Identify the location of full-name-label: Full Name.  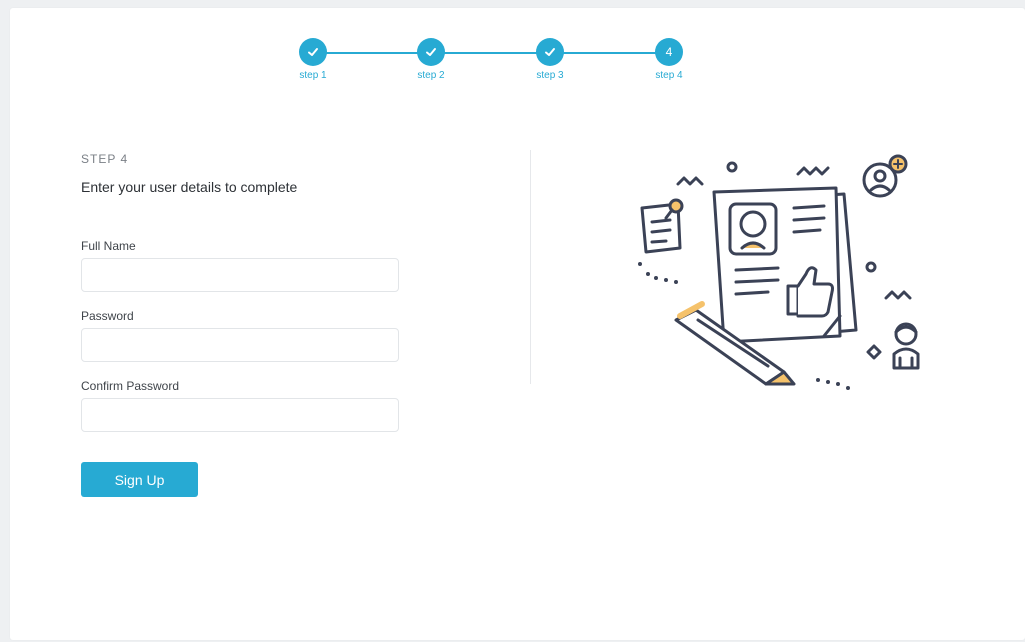
(108, 246).